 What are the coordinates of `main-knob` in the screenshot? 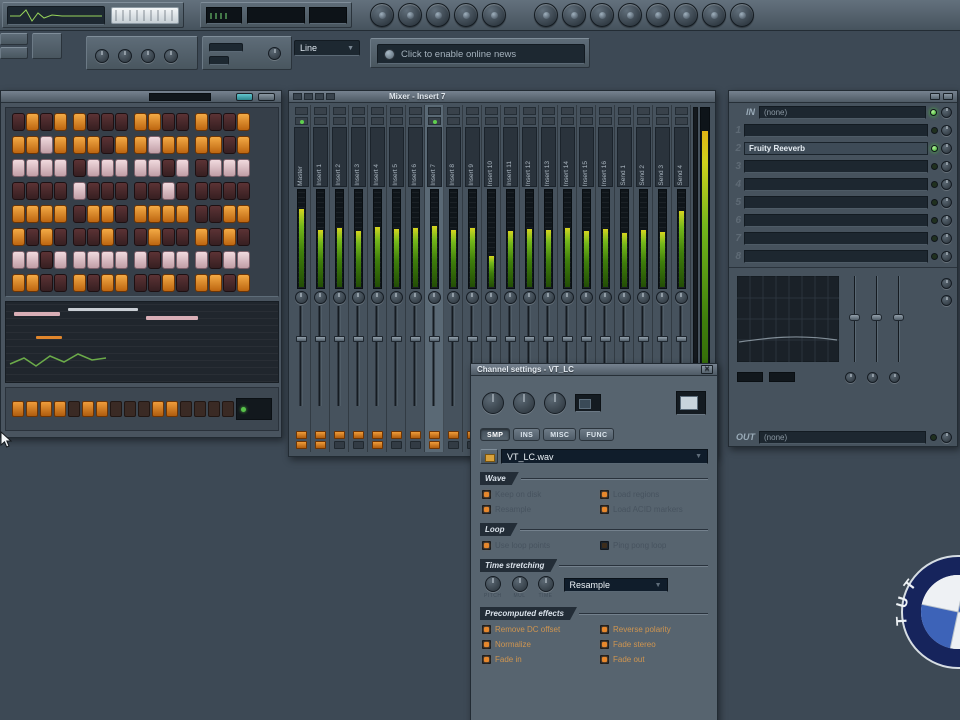 It's located at (125, 56).